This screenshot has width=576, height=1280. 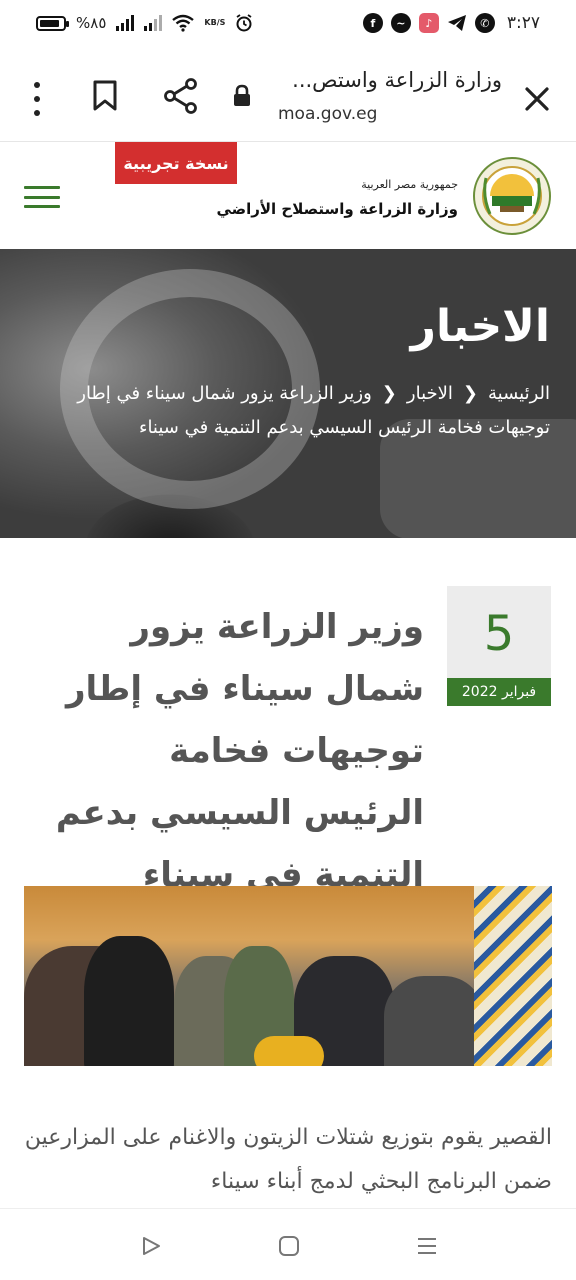 What do you see at coordinates (537, 99) in the screenshot?
I see `close-icon` at bounding box center [537, 99].